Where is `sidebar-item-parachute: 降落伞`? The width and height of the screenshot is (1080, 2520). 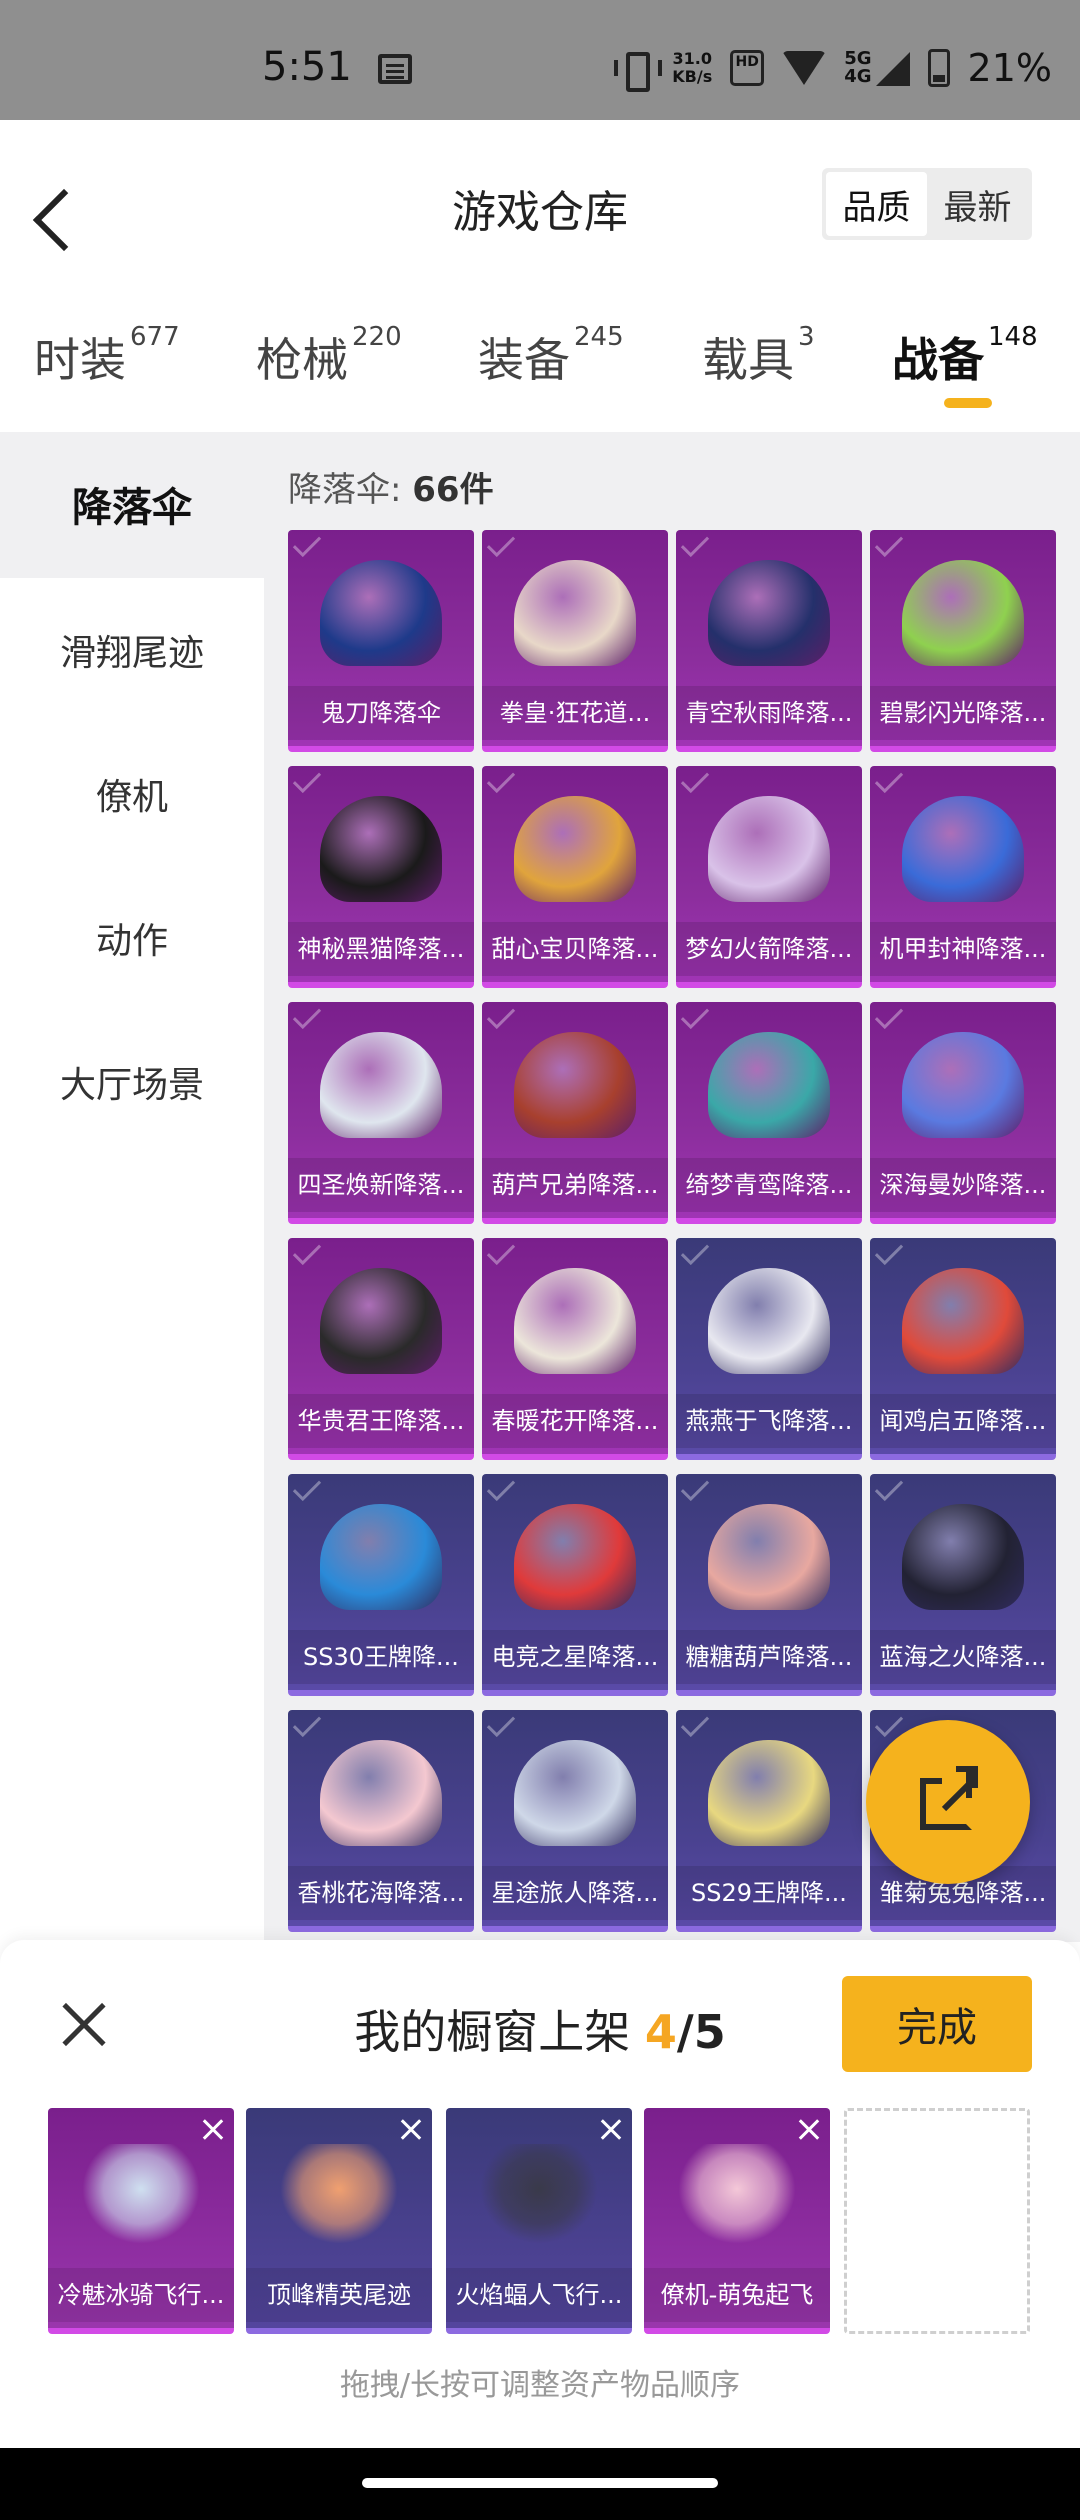
sidebar-item-parachute: 降落伞 is located at coordinates (132, 504).